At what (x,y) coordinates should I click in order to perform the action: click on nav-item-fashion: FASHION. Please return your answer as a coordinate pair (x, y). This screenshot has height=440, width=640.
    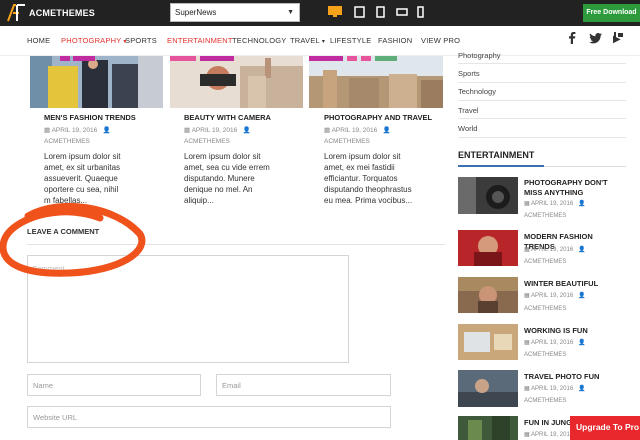
    Looking at the image, I should click on (395, 40).